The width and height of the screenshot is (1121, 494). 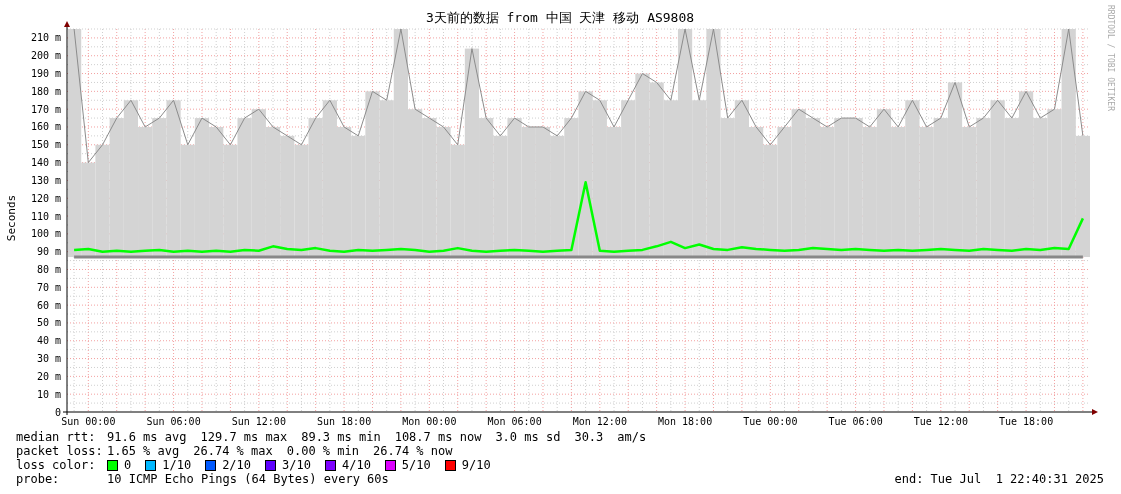 I want to click on legend-value: 9/10, so click(x=476, y=465).